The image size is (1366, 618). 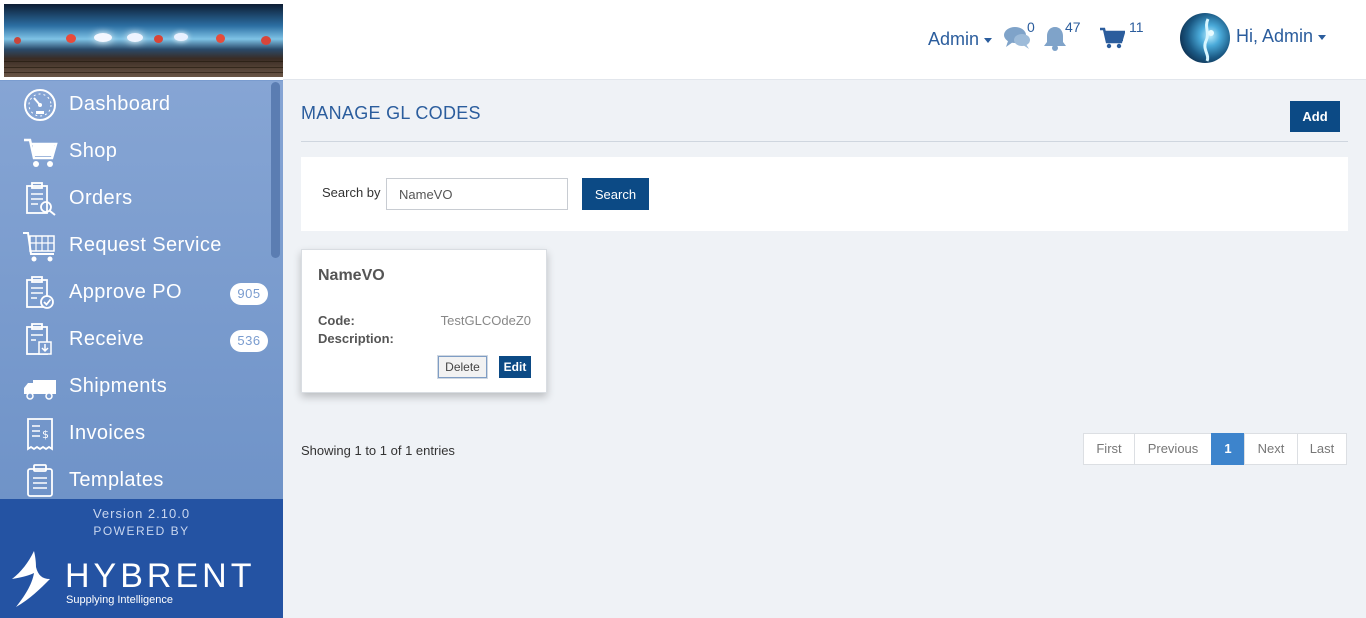 What do you see at coordinates (93, 151) in the screenshot?
I see `sidebar-item-label: Shop` at bounding box center [93, 151].